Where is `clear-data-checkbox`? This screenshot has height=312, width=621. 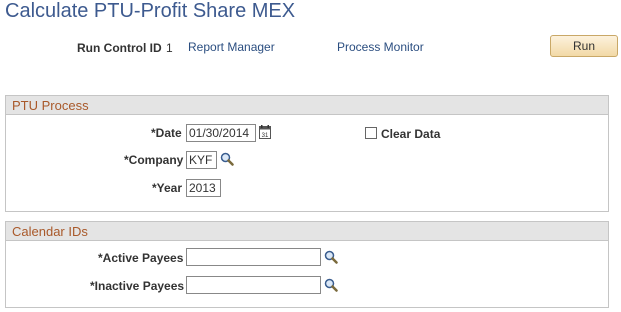 clear-data-checkbox is located at coordinates (371, 133).